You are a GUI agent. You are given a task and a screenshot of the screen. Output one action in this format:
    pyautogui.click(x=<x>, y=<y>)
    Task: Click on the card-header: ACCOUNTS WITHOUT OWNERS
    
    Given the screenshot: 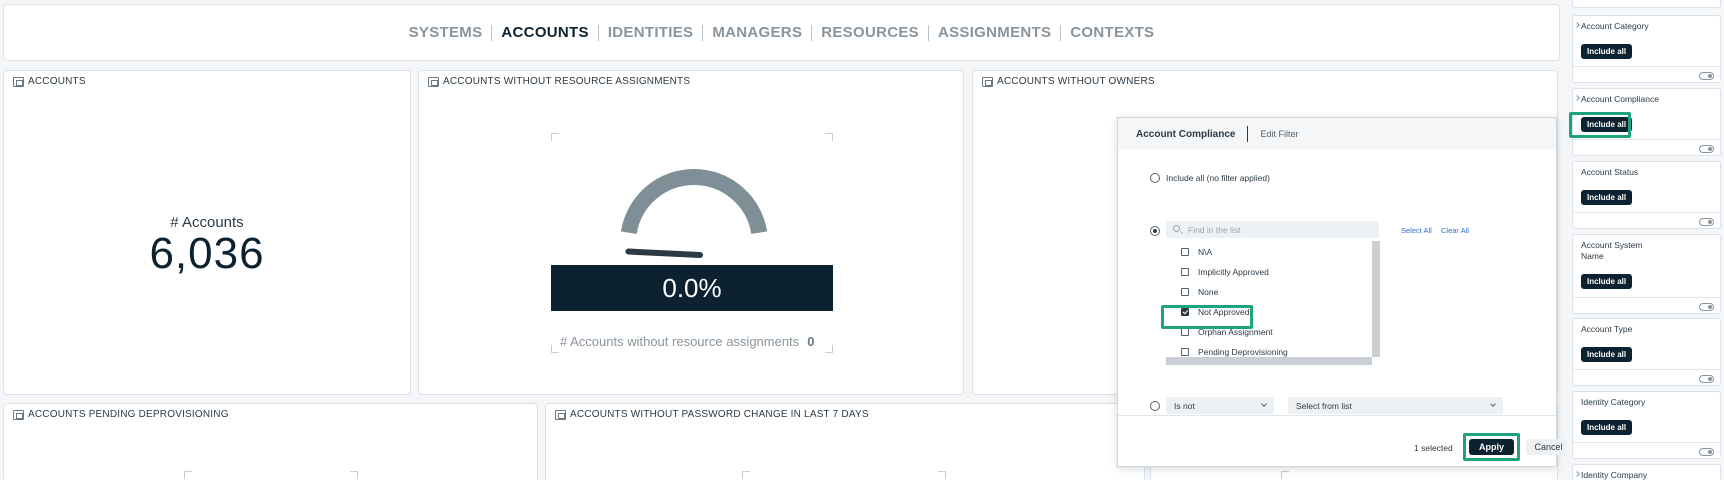 What is the action you would take?
    pyautogui.click(x=1068, y=81)
    